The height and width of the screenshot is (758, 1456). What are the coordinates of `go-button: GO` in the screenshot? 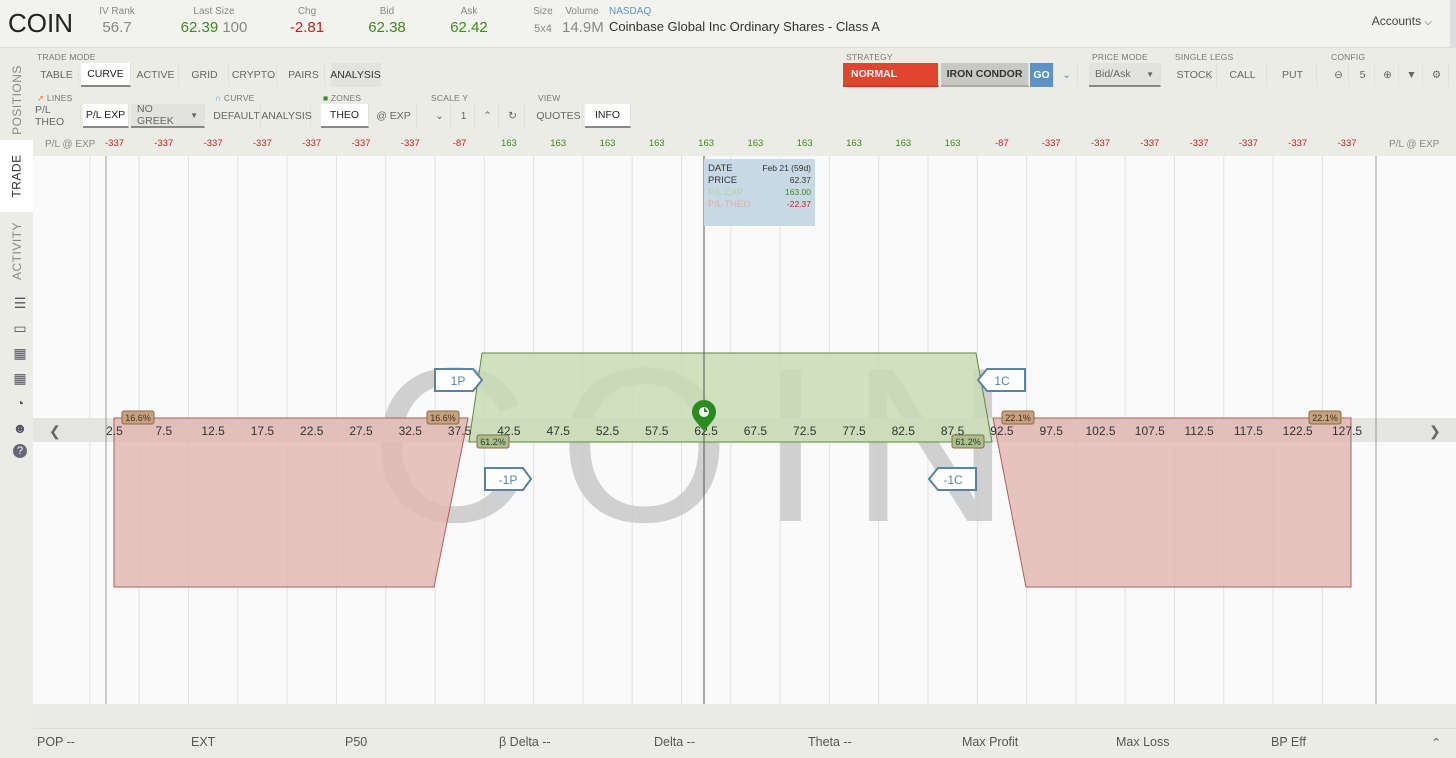 It's located at (1042, 75).